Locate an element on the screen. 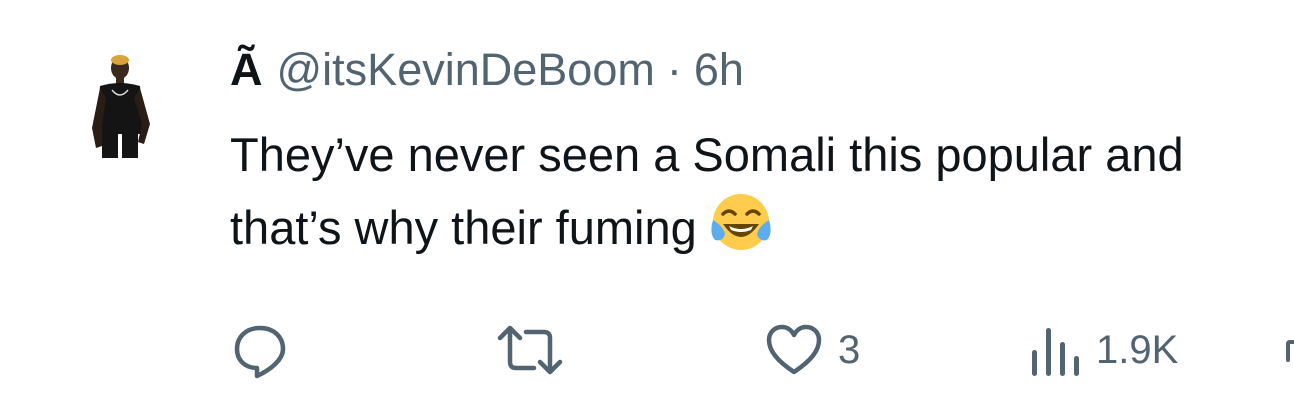  avatar-image is located at coordinates (120, 112).